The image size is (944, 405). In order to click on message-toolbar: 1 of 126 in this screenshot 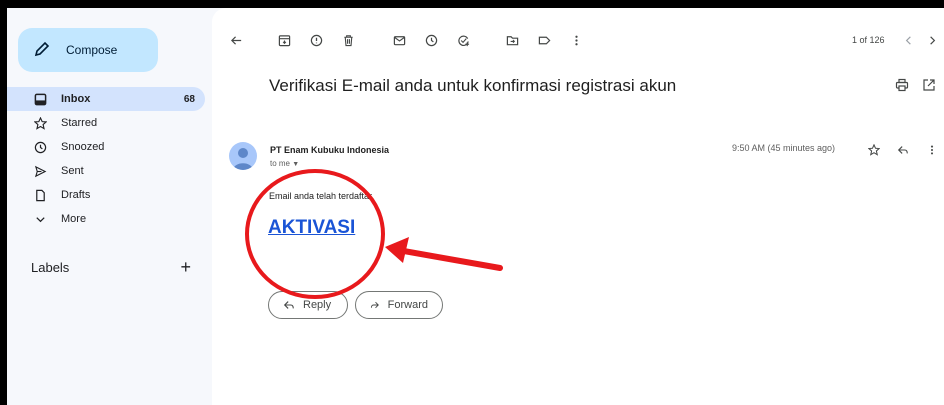, I will do `click(578, 41)`.